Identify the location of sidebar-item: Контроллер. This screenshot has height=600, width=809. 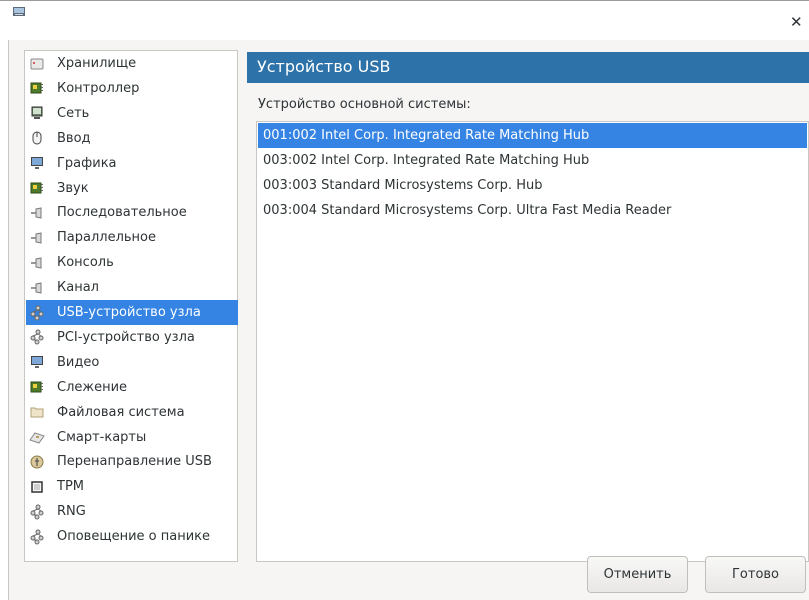
(132, 88).